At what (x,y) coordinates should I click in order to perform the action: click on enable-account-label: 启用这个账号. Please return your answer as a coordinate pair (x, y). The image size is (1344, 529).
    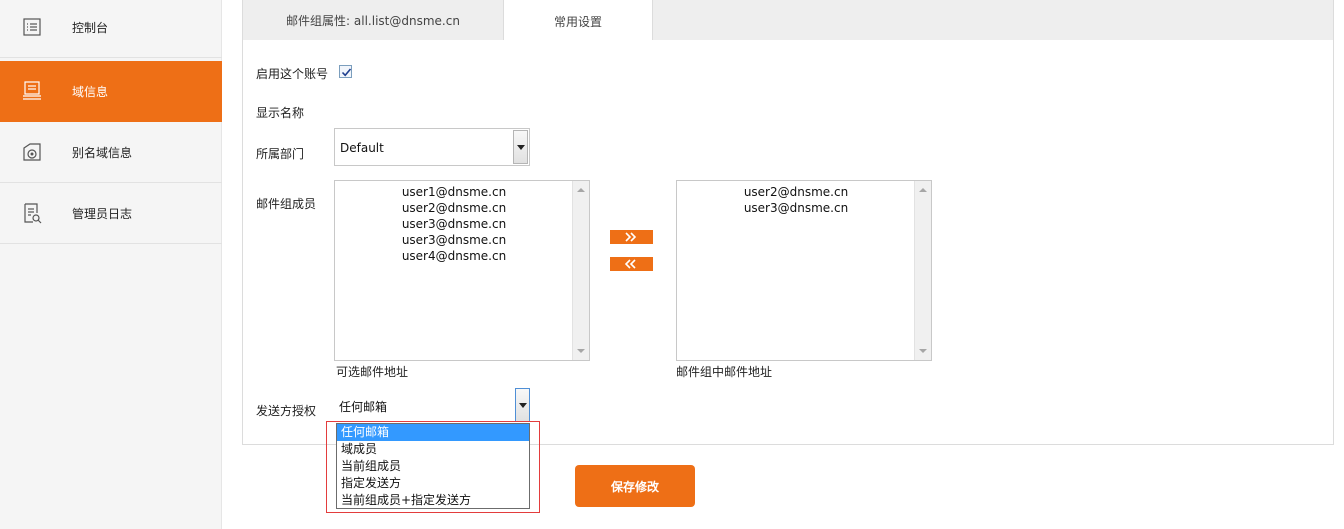
    Looking at the image, I should click on (292, 74).